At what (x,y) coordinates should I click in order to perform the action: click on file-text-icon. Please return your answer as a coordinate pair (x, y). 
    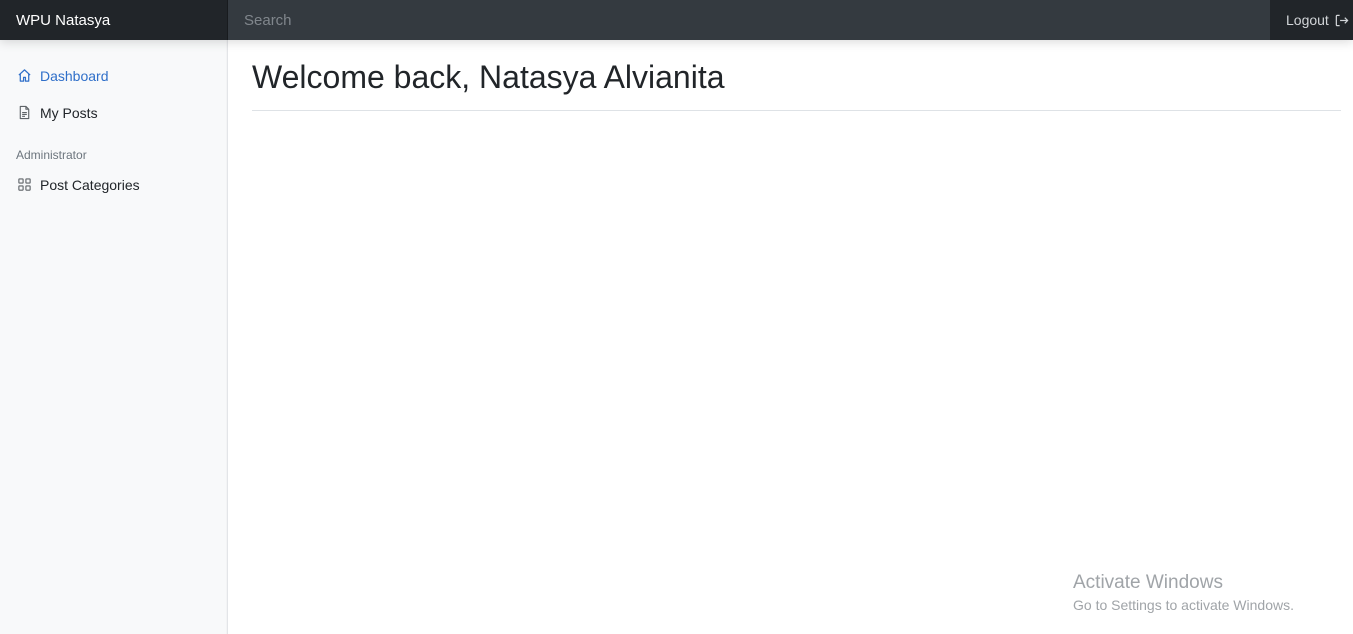
    Looking at the image, I should click on (24, 113).